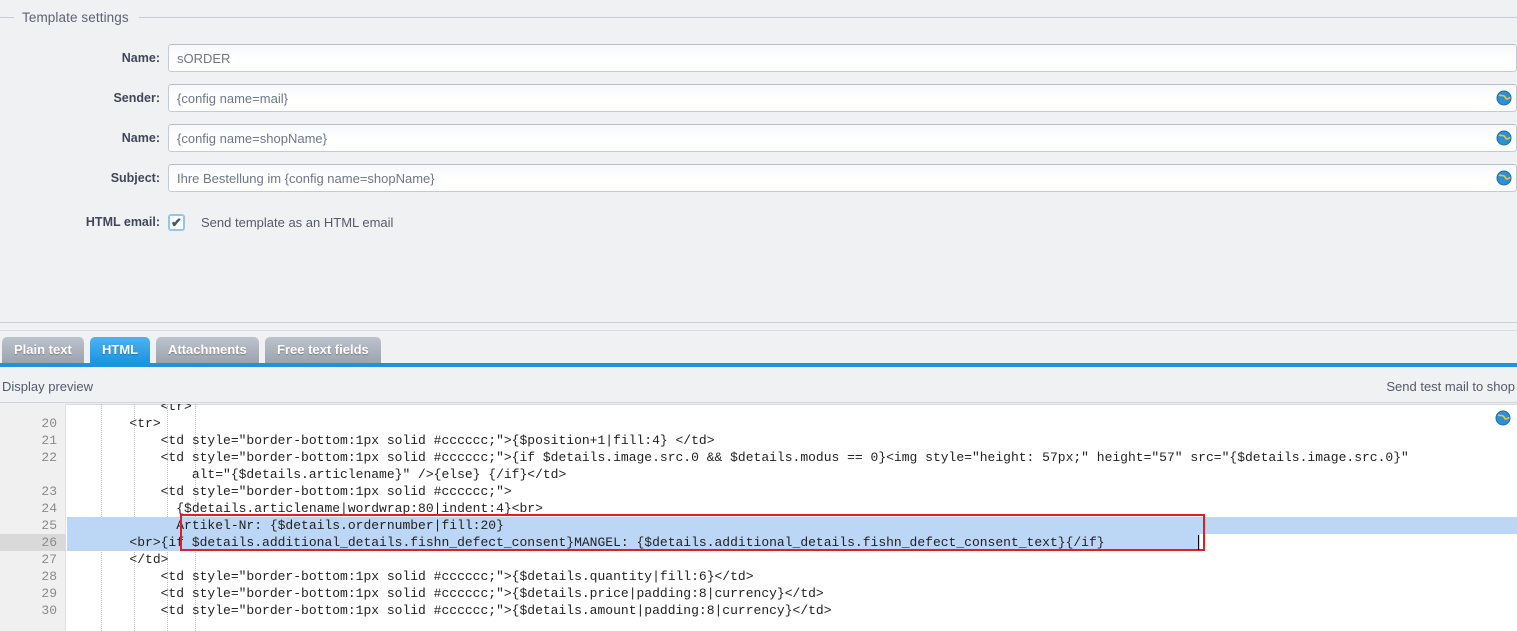 This screenshot has width=1517, height=631. What do you see at coordinates (758, 330) in the screenshot?
I see `panel-divider-secondary` at bounding box center [758, 330].